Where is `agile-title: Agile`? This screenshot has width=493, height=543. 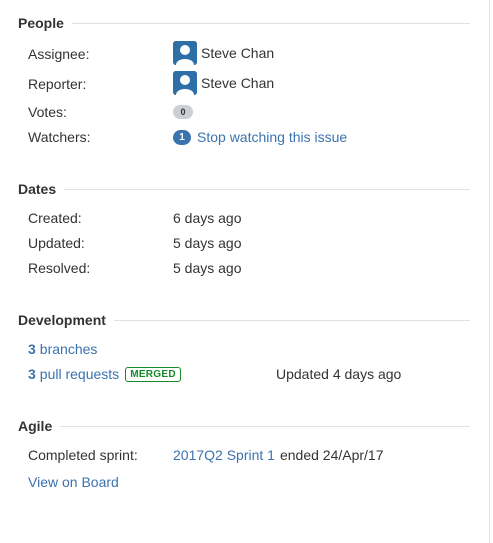 agile-title: Agile is located at coordinates (35, 426).